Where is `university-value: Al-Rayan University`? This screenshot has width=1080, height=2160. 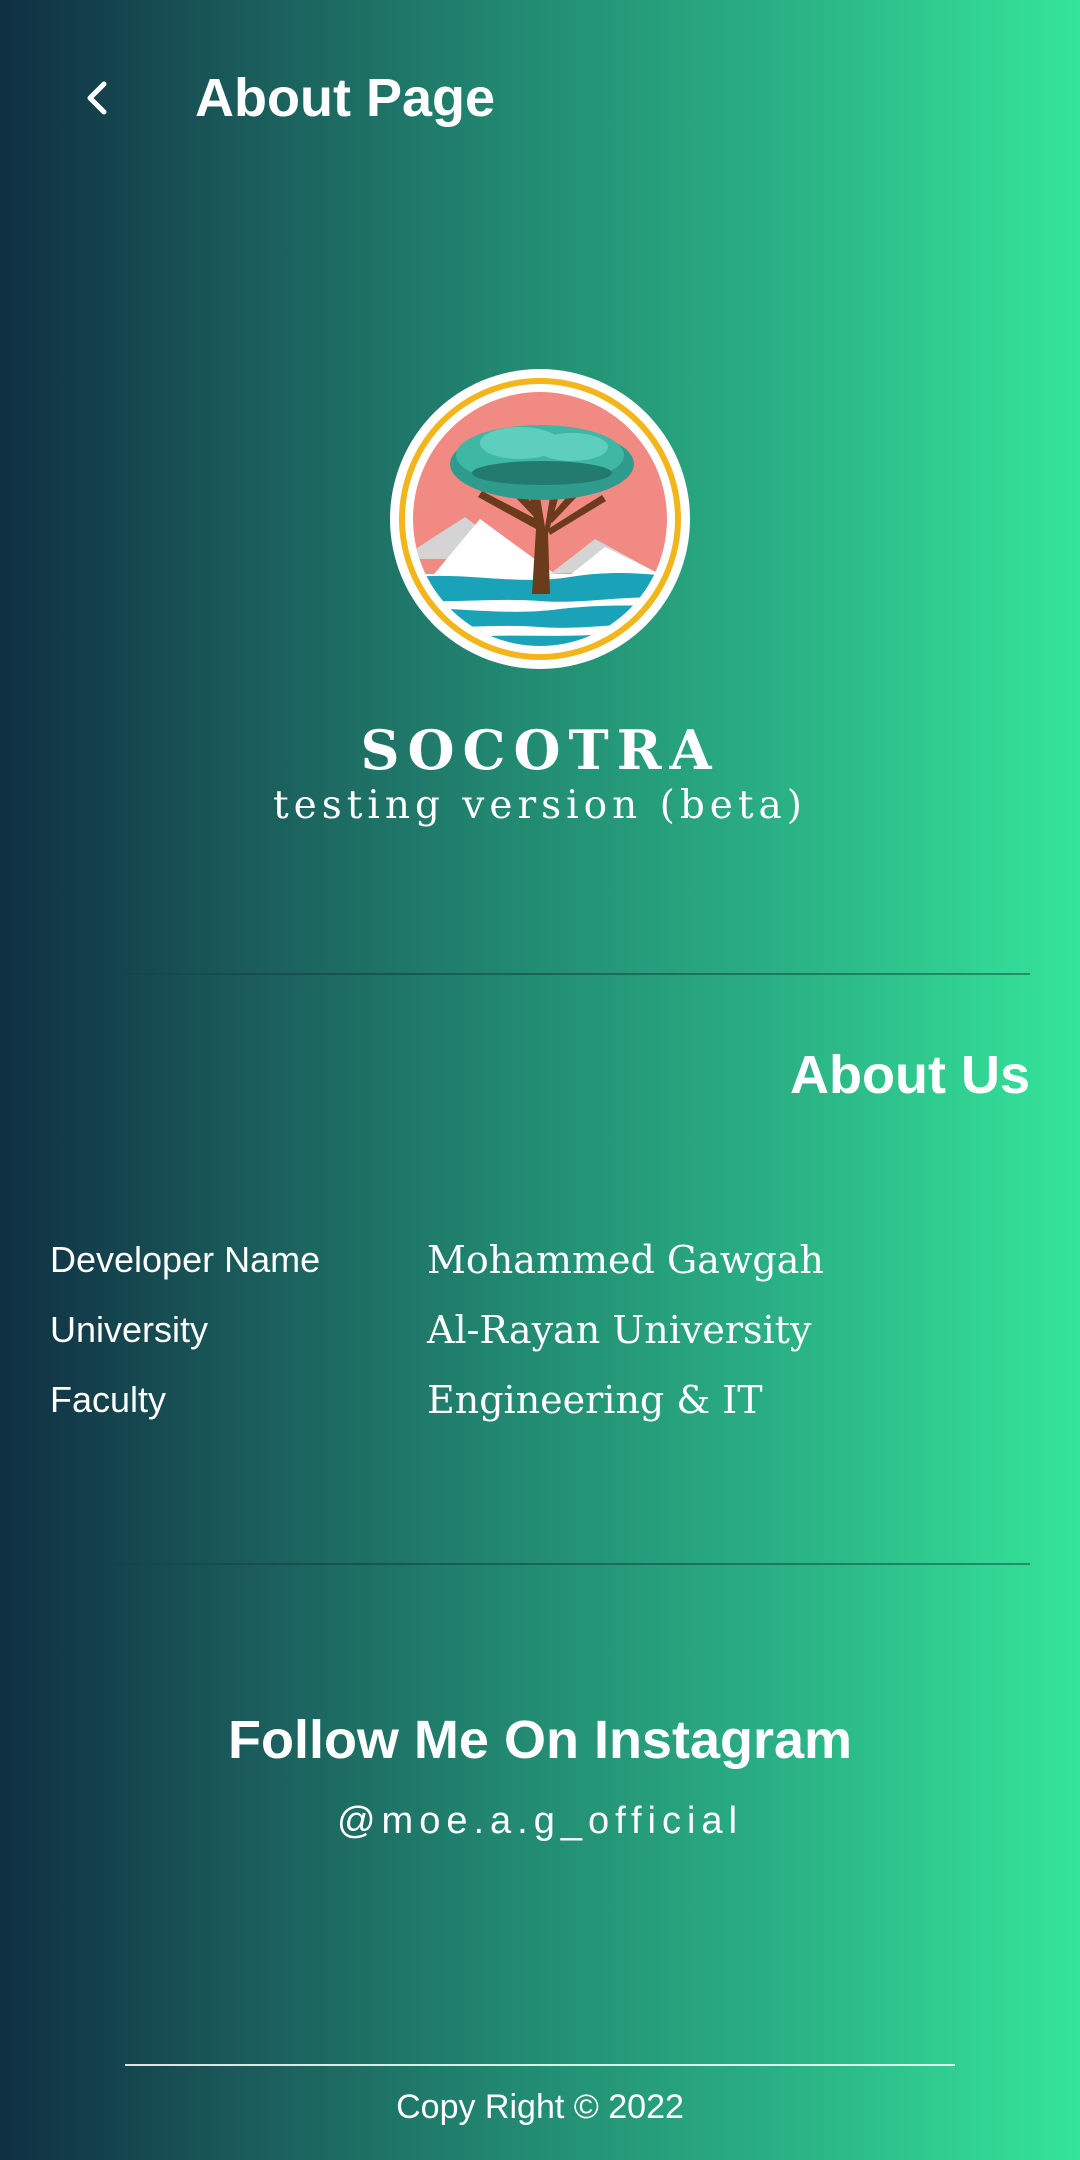 university-value: Al-Rayan University is located at coordinates (619, 1330).